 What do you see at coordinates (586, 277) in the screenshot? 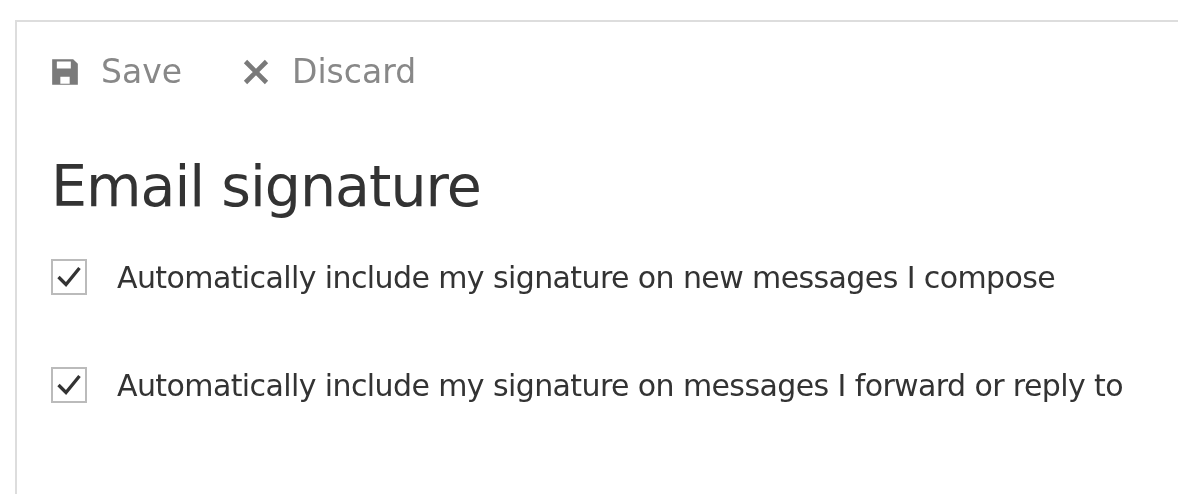
I see `option-label: Automatically include my signature on new messages I compose` at bounding box center [586, 277].